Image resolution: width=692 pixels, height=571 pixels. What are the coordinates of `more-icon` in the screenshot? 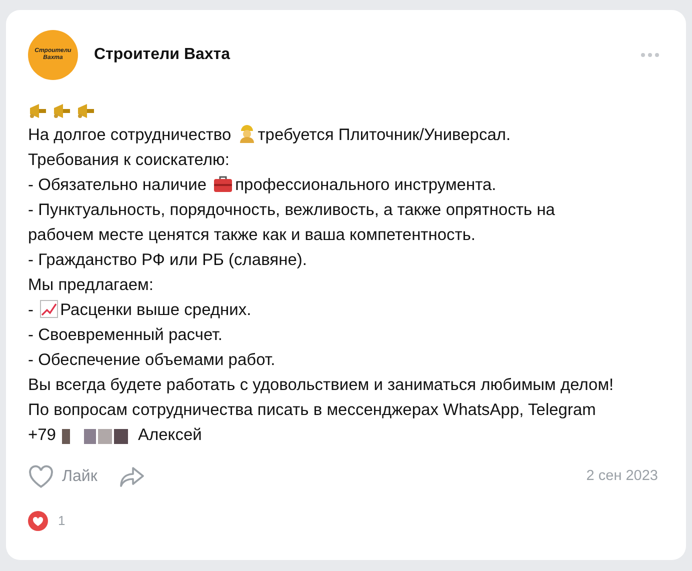 It's located at (650, 55).